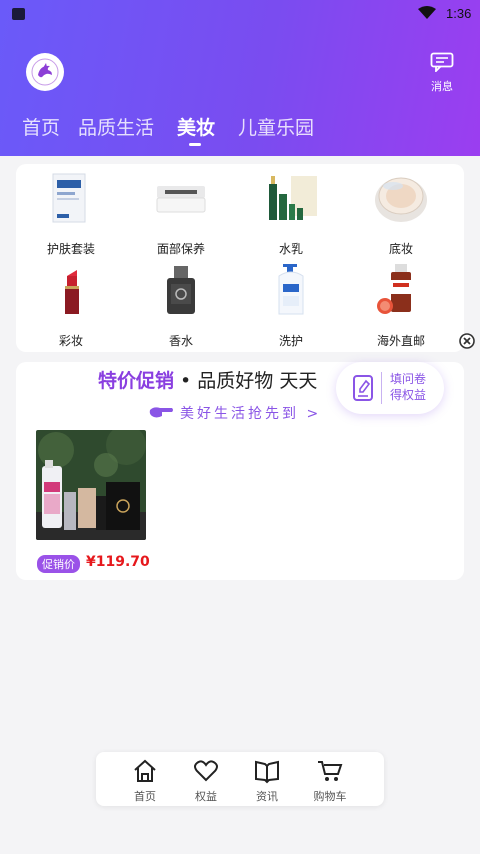 Image resolution: width=480 pixels, height=854 pixels. I want to click on category-label: 彩妆, so click(70, 341).